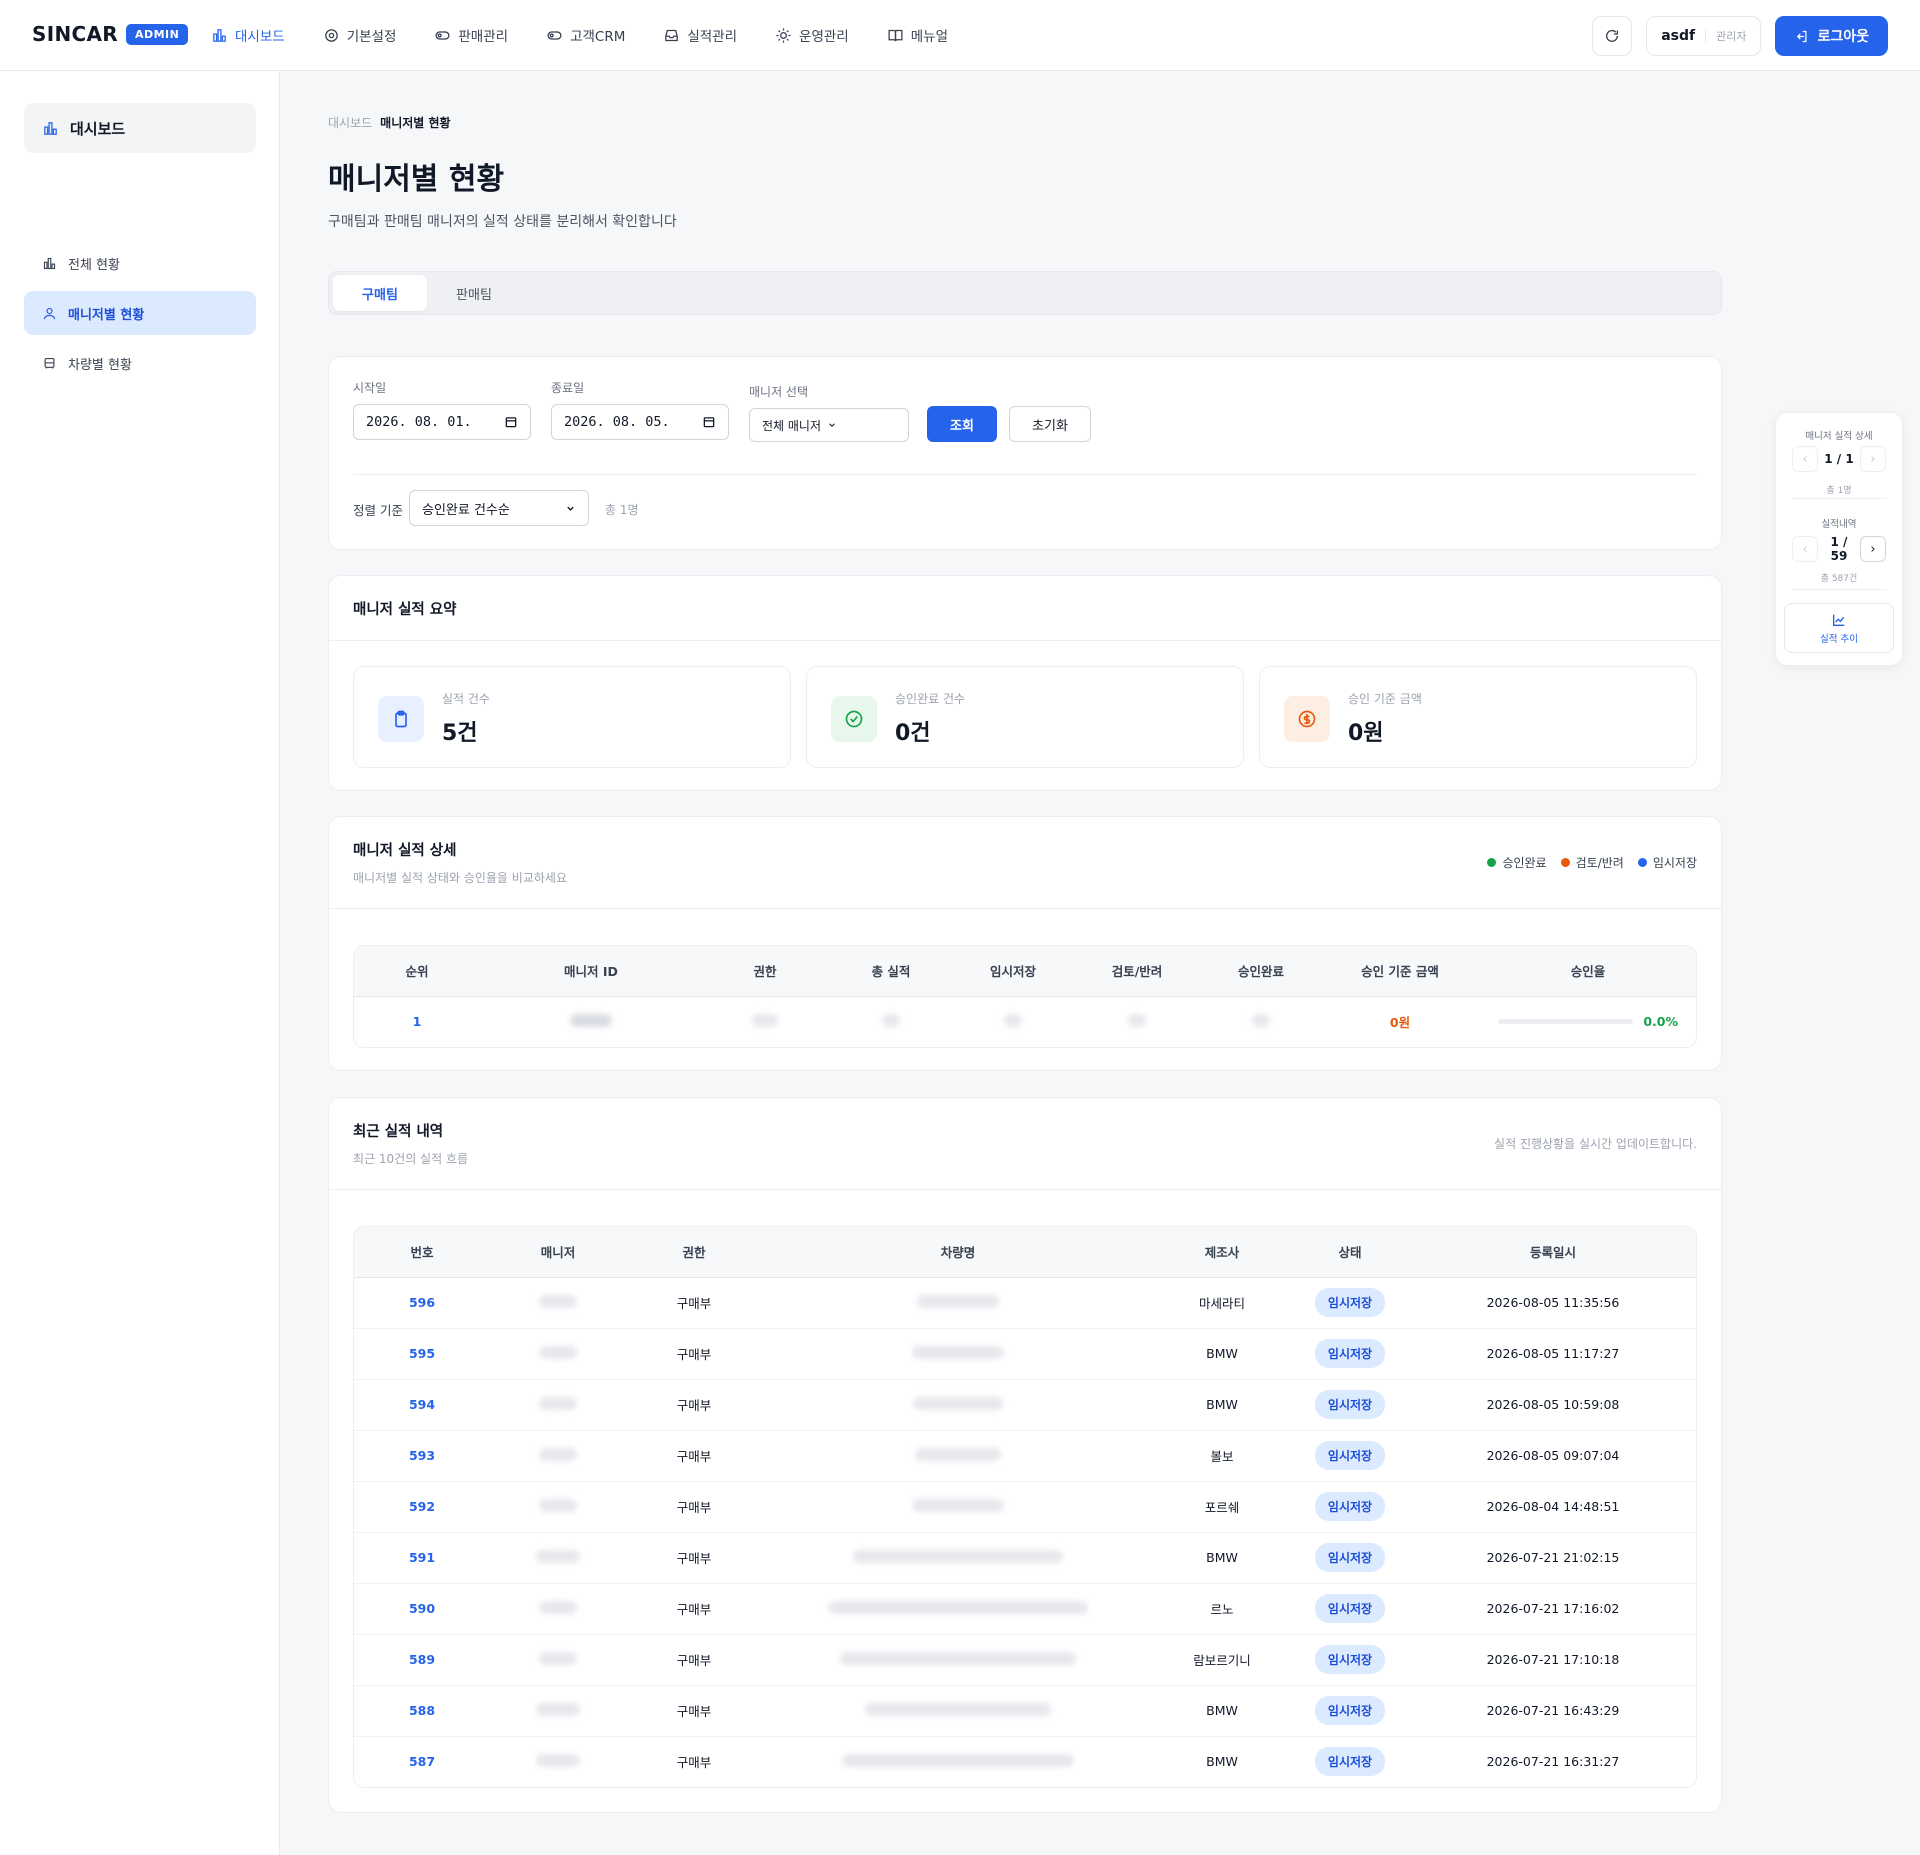  I want to click on logo: SINCAR ADMIN, so click(110, 34).